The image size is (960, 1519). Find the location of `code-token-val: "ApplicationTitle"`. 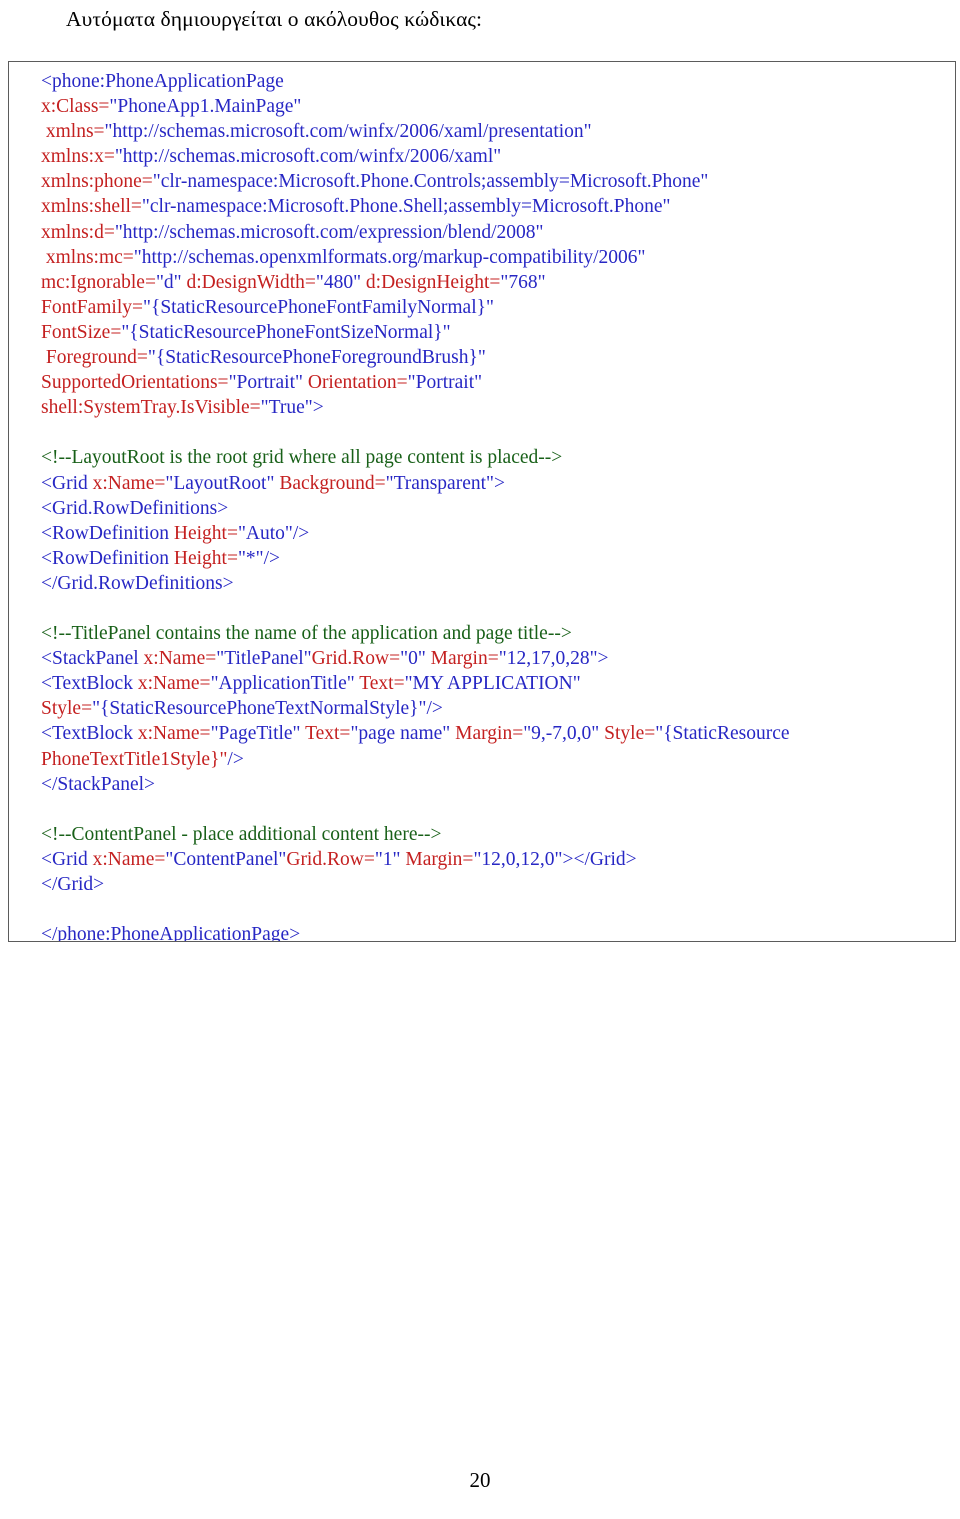

code-token-val: "ApplicationTitle" is located at coordinates (282, 684).